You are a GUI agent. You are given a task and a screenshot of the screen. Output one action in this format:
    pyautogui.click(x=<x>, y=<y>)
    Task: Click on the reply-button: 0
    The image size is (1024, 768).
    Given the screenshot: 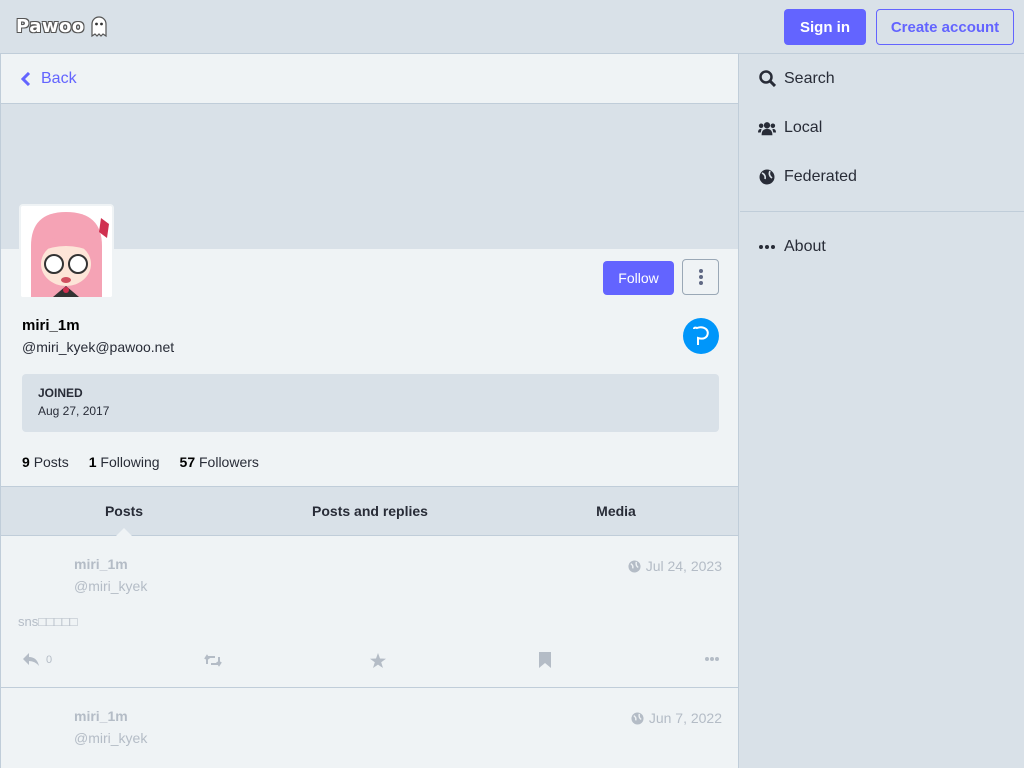 What is the action you would take?
    pyautogui.click(x=37, y=659)
    